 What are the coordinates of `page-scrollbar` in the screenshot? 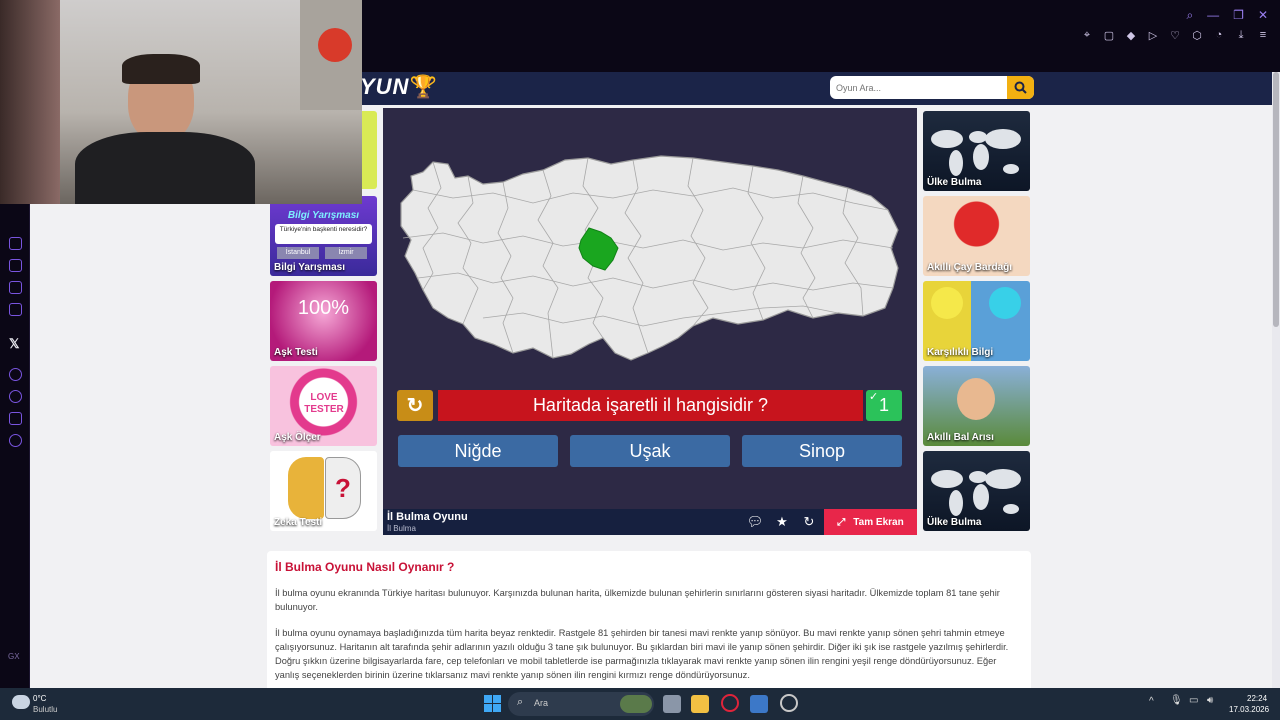 It's located at (1276, 380).